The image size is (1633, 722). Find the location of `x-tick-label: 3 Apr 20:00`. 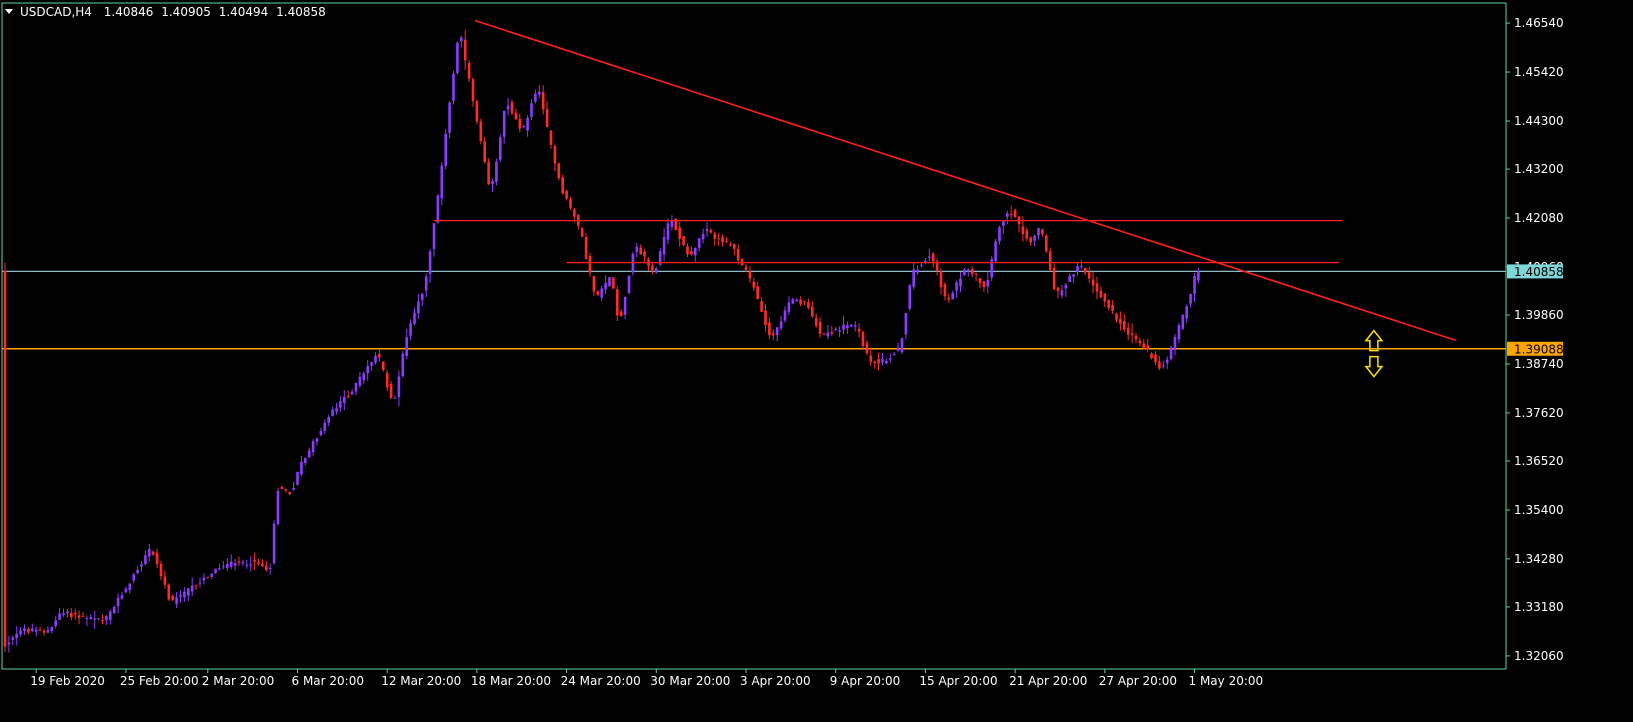

x-tick-label: 3 Apr 20:00 is located at coordinates (775, 681).